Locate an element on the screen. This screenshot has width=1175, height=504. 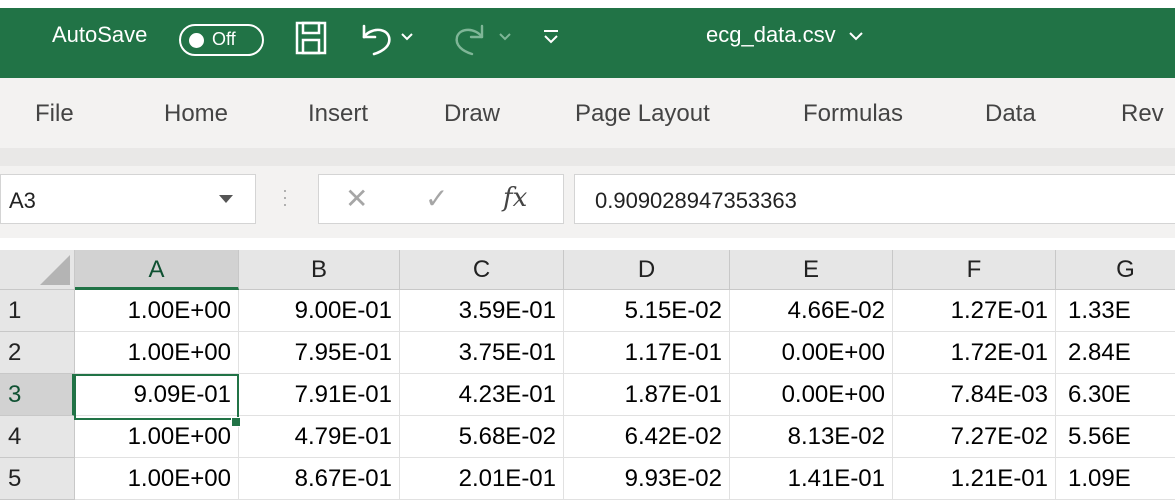
tab-home: Home is located at coordinates (196, 114).